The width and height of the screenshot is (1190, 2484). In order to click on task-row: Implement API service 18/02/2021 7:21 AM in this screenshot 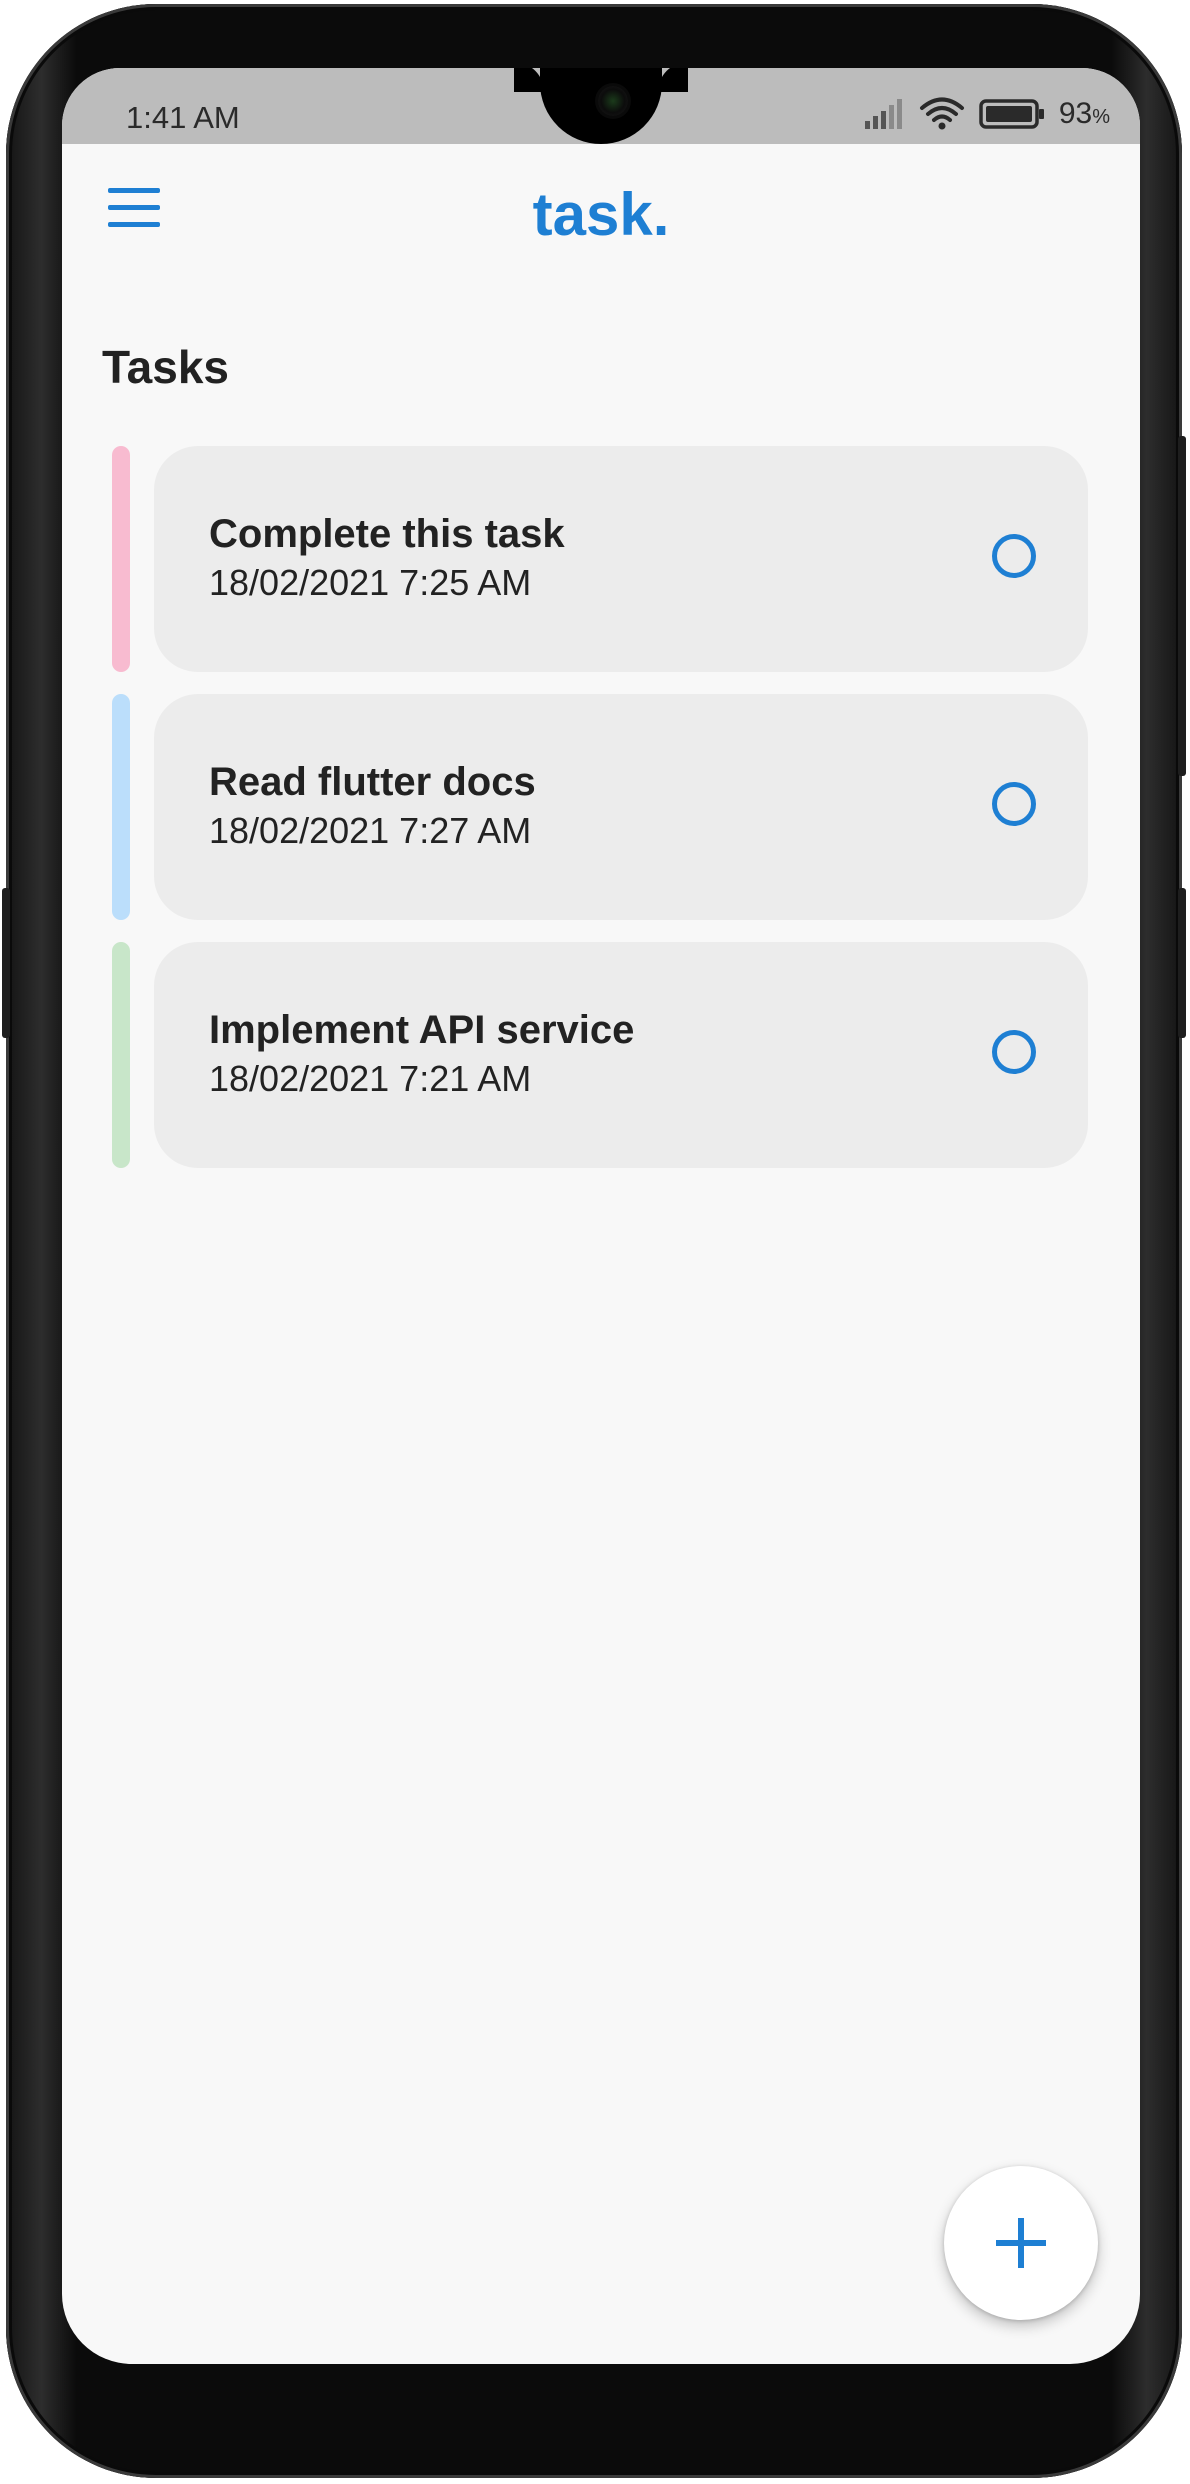, I will do `click(601, 1055)`.